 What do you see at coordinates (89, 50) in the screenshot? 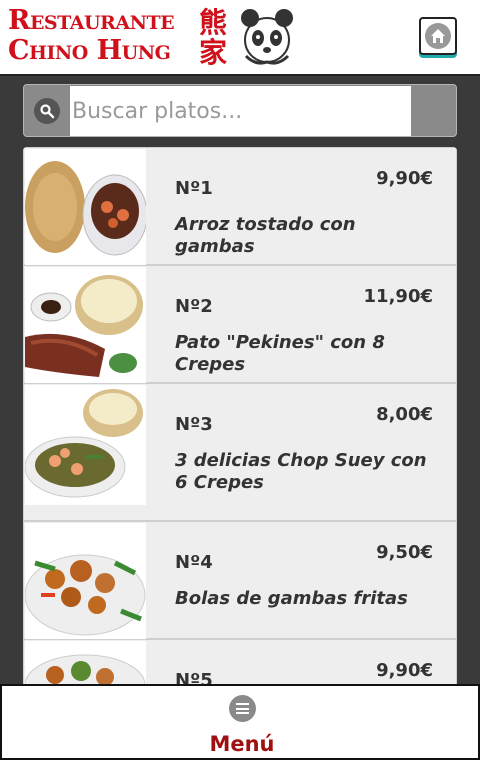
I see `logo-line-2: Chino Hung` at bounding box center [89, 50].